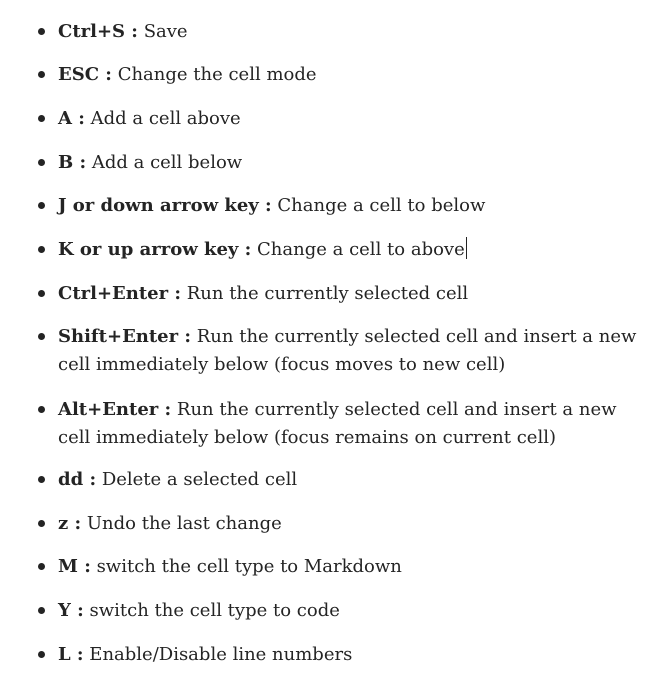 Image resolution: width=664 pixels, height=678 pixels. I want to click on list-item-content: L : Enable/Disable line numbers, so click(353, 655).